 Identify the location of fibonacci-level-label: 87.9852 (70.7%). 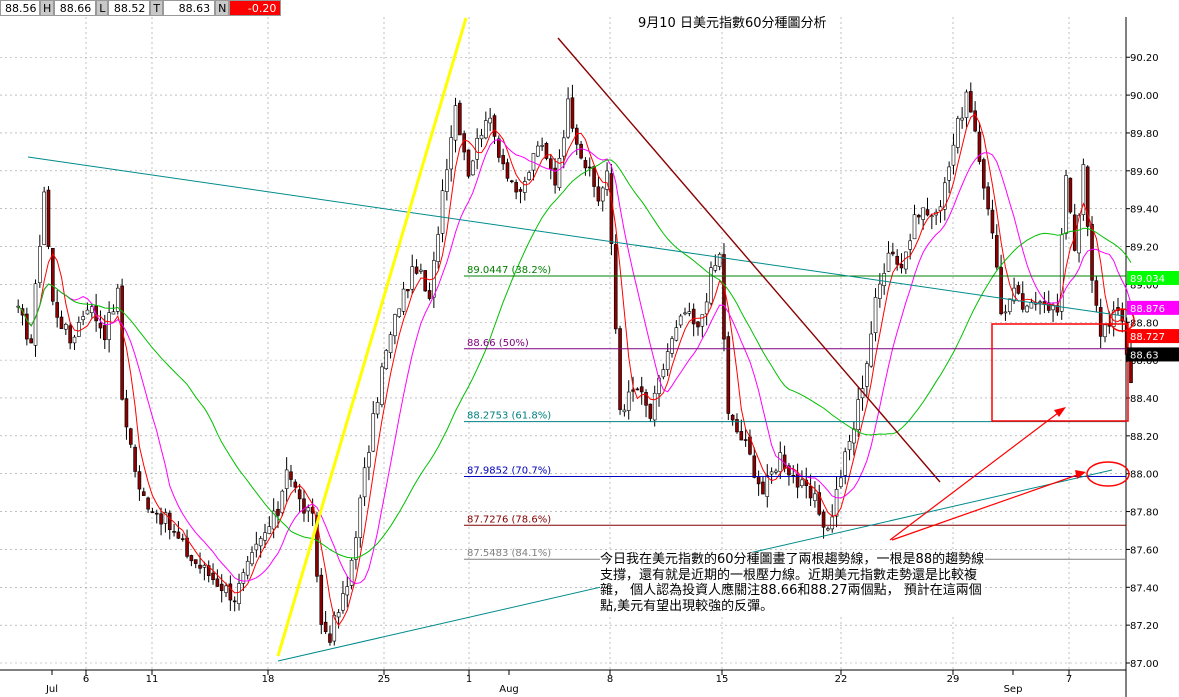
(509, 471).